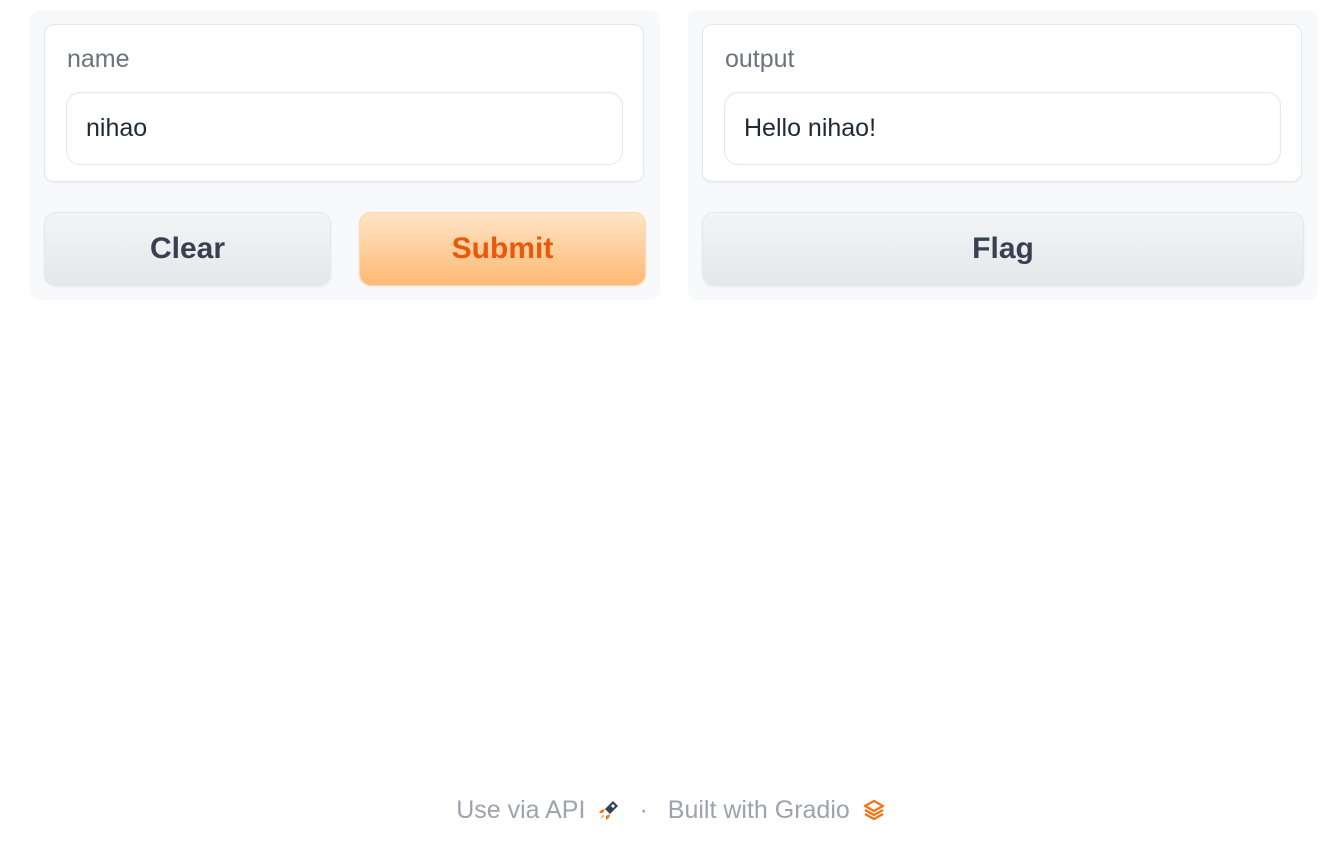  I want to click on built-with-gradio-link: Built with Gradio, so click(777, 810).